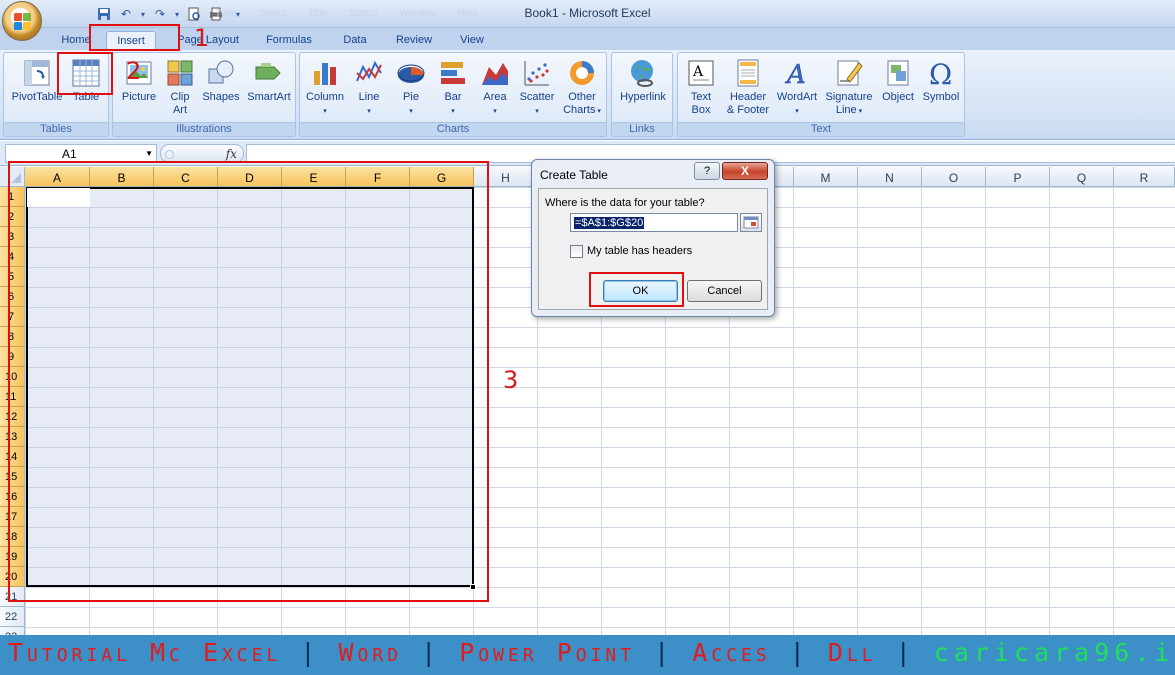 The width and height of the screenshot is (1175, 675). I want to click on row-header: 22, so click(12, 617).